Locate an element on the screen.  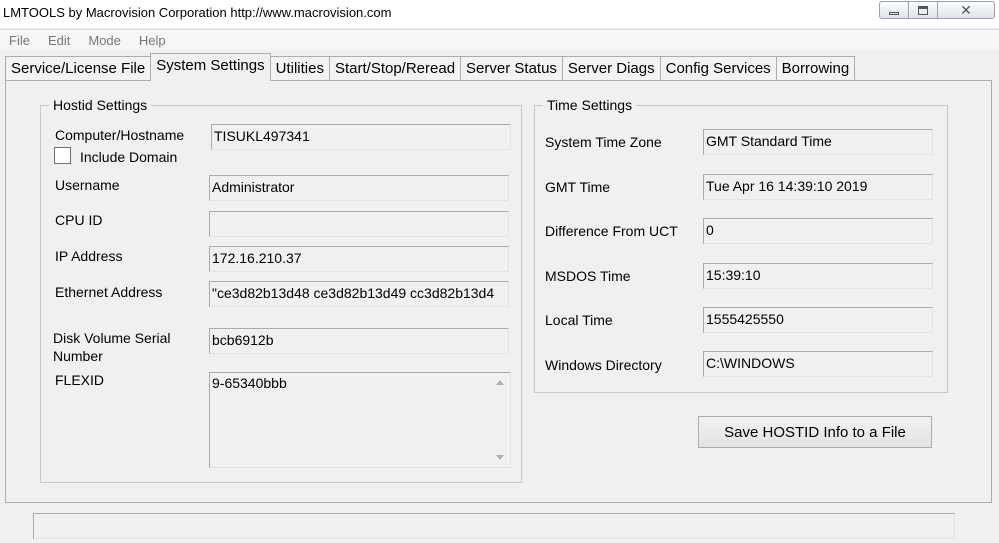
ip-address-field: 172.16.210.37 is located at coordinates (359, 259).